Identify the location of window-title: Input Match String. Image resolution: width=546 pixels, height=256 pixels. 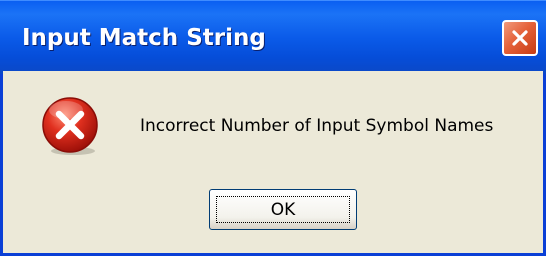
(144, 38).